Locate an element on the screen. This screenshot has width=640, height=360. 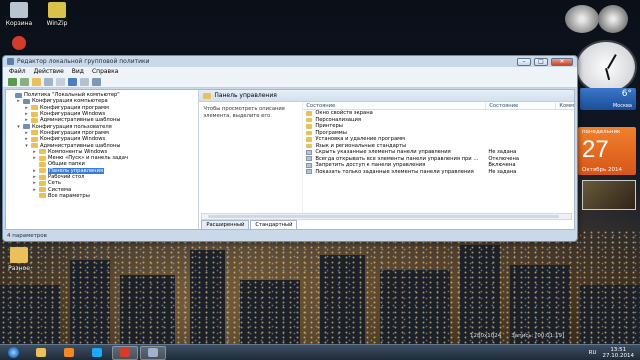
properties-icon is located at coordinates (84, 82).